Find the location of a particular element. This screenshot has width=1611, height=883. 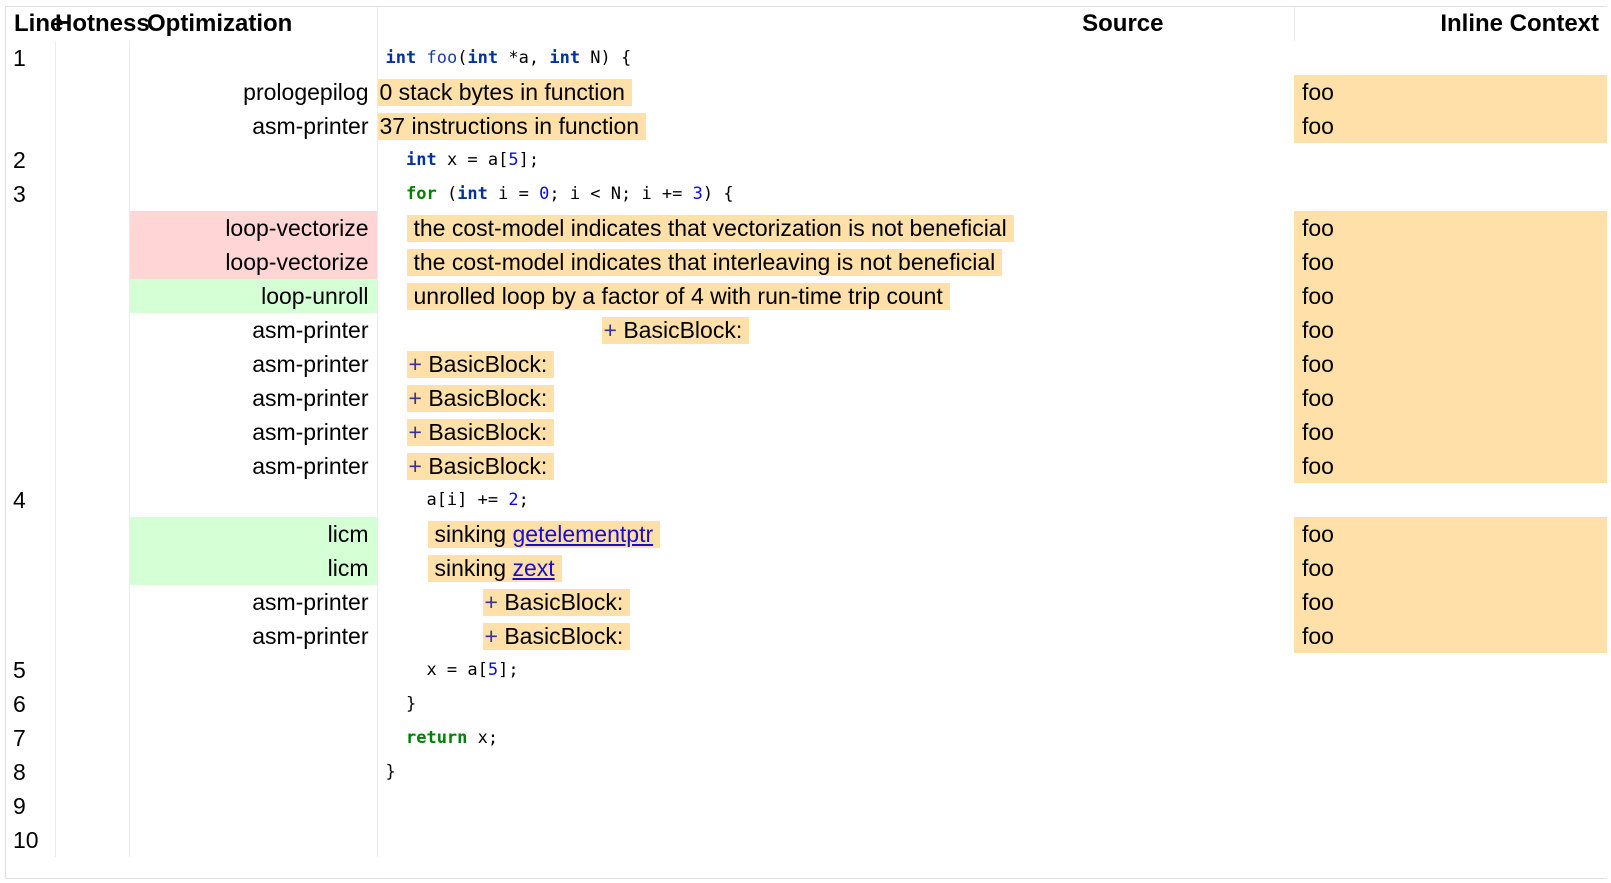

source-code: int x = a[5]; is located at coordinates (835, 160).